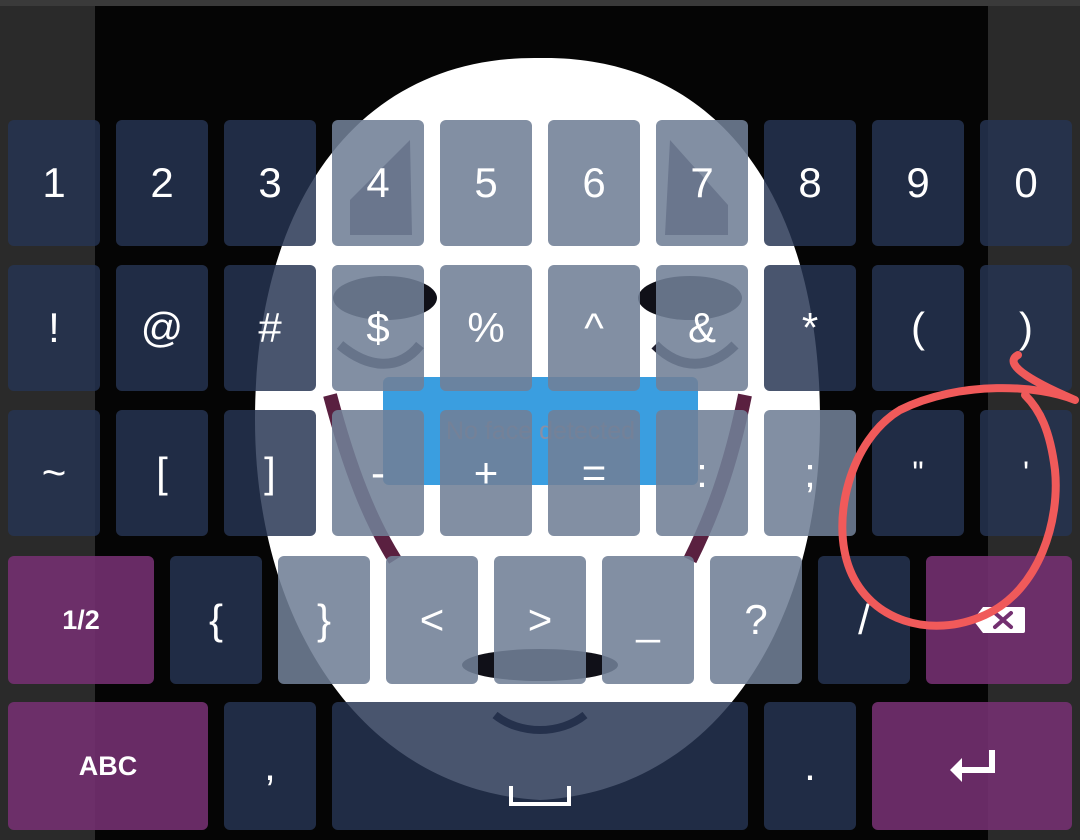 Image resolution: width=1080 pixels, height=840 pixels. Describe the element at coordinates (540, 796) in the screenshot. I see `space-icon` at that location.